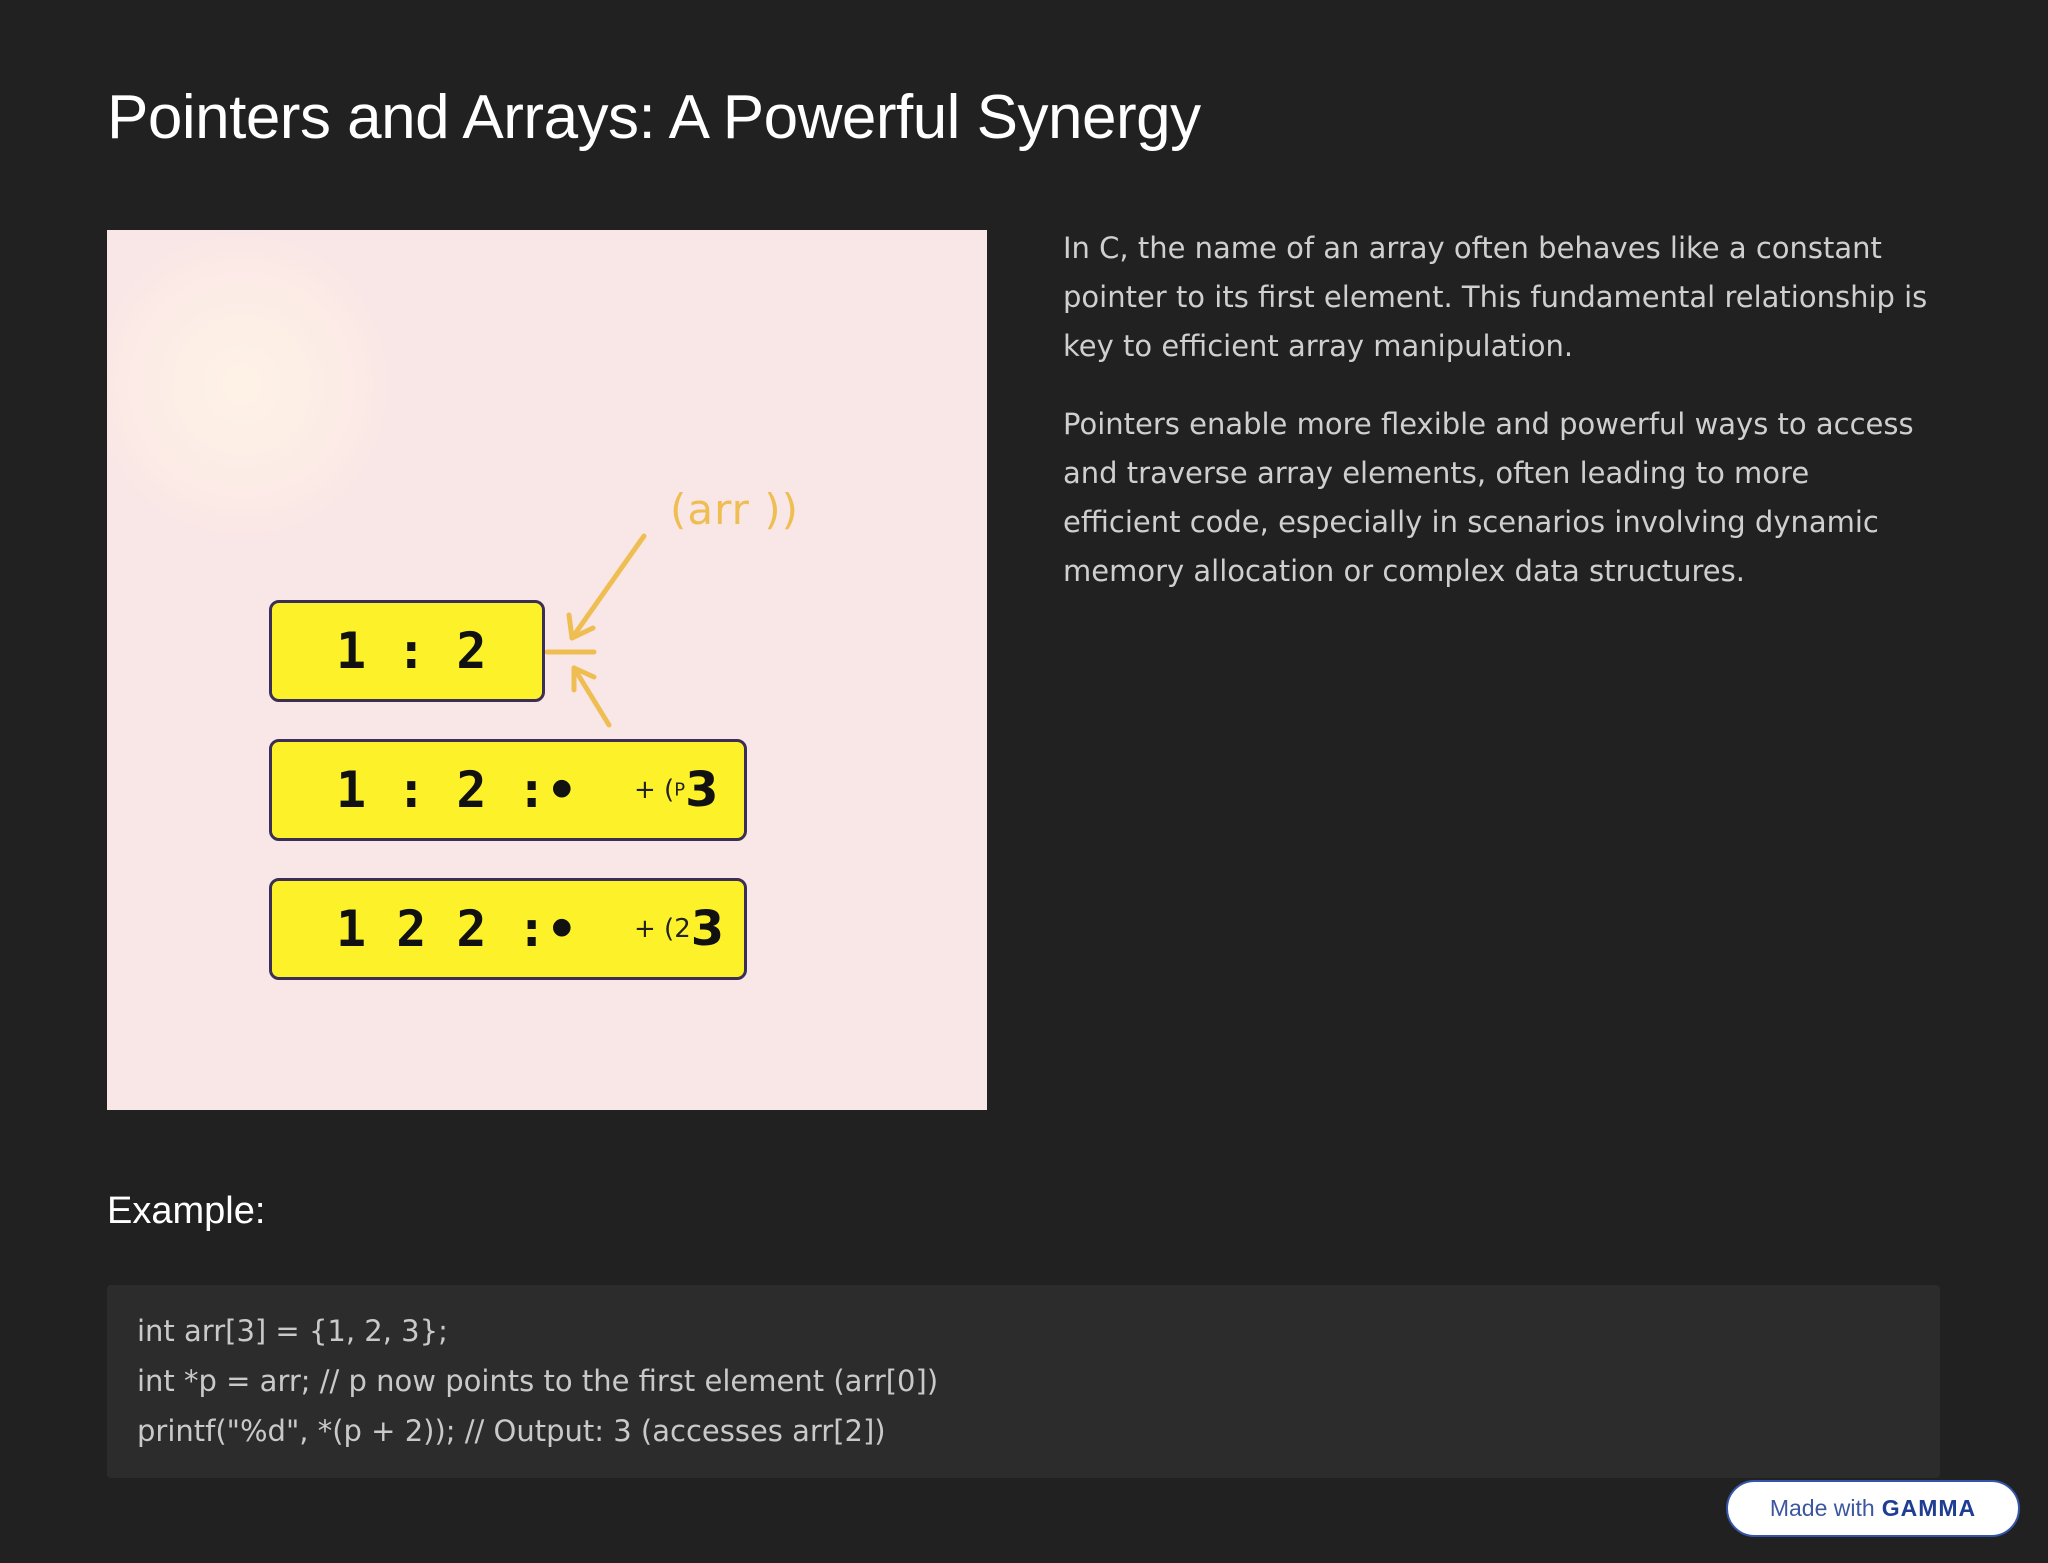  I want to click on gamma-logo: GAMMA, so click(1929, 1508).